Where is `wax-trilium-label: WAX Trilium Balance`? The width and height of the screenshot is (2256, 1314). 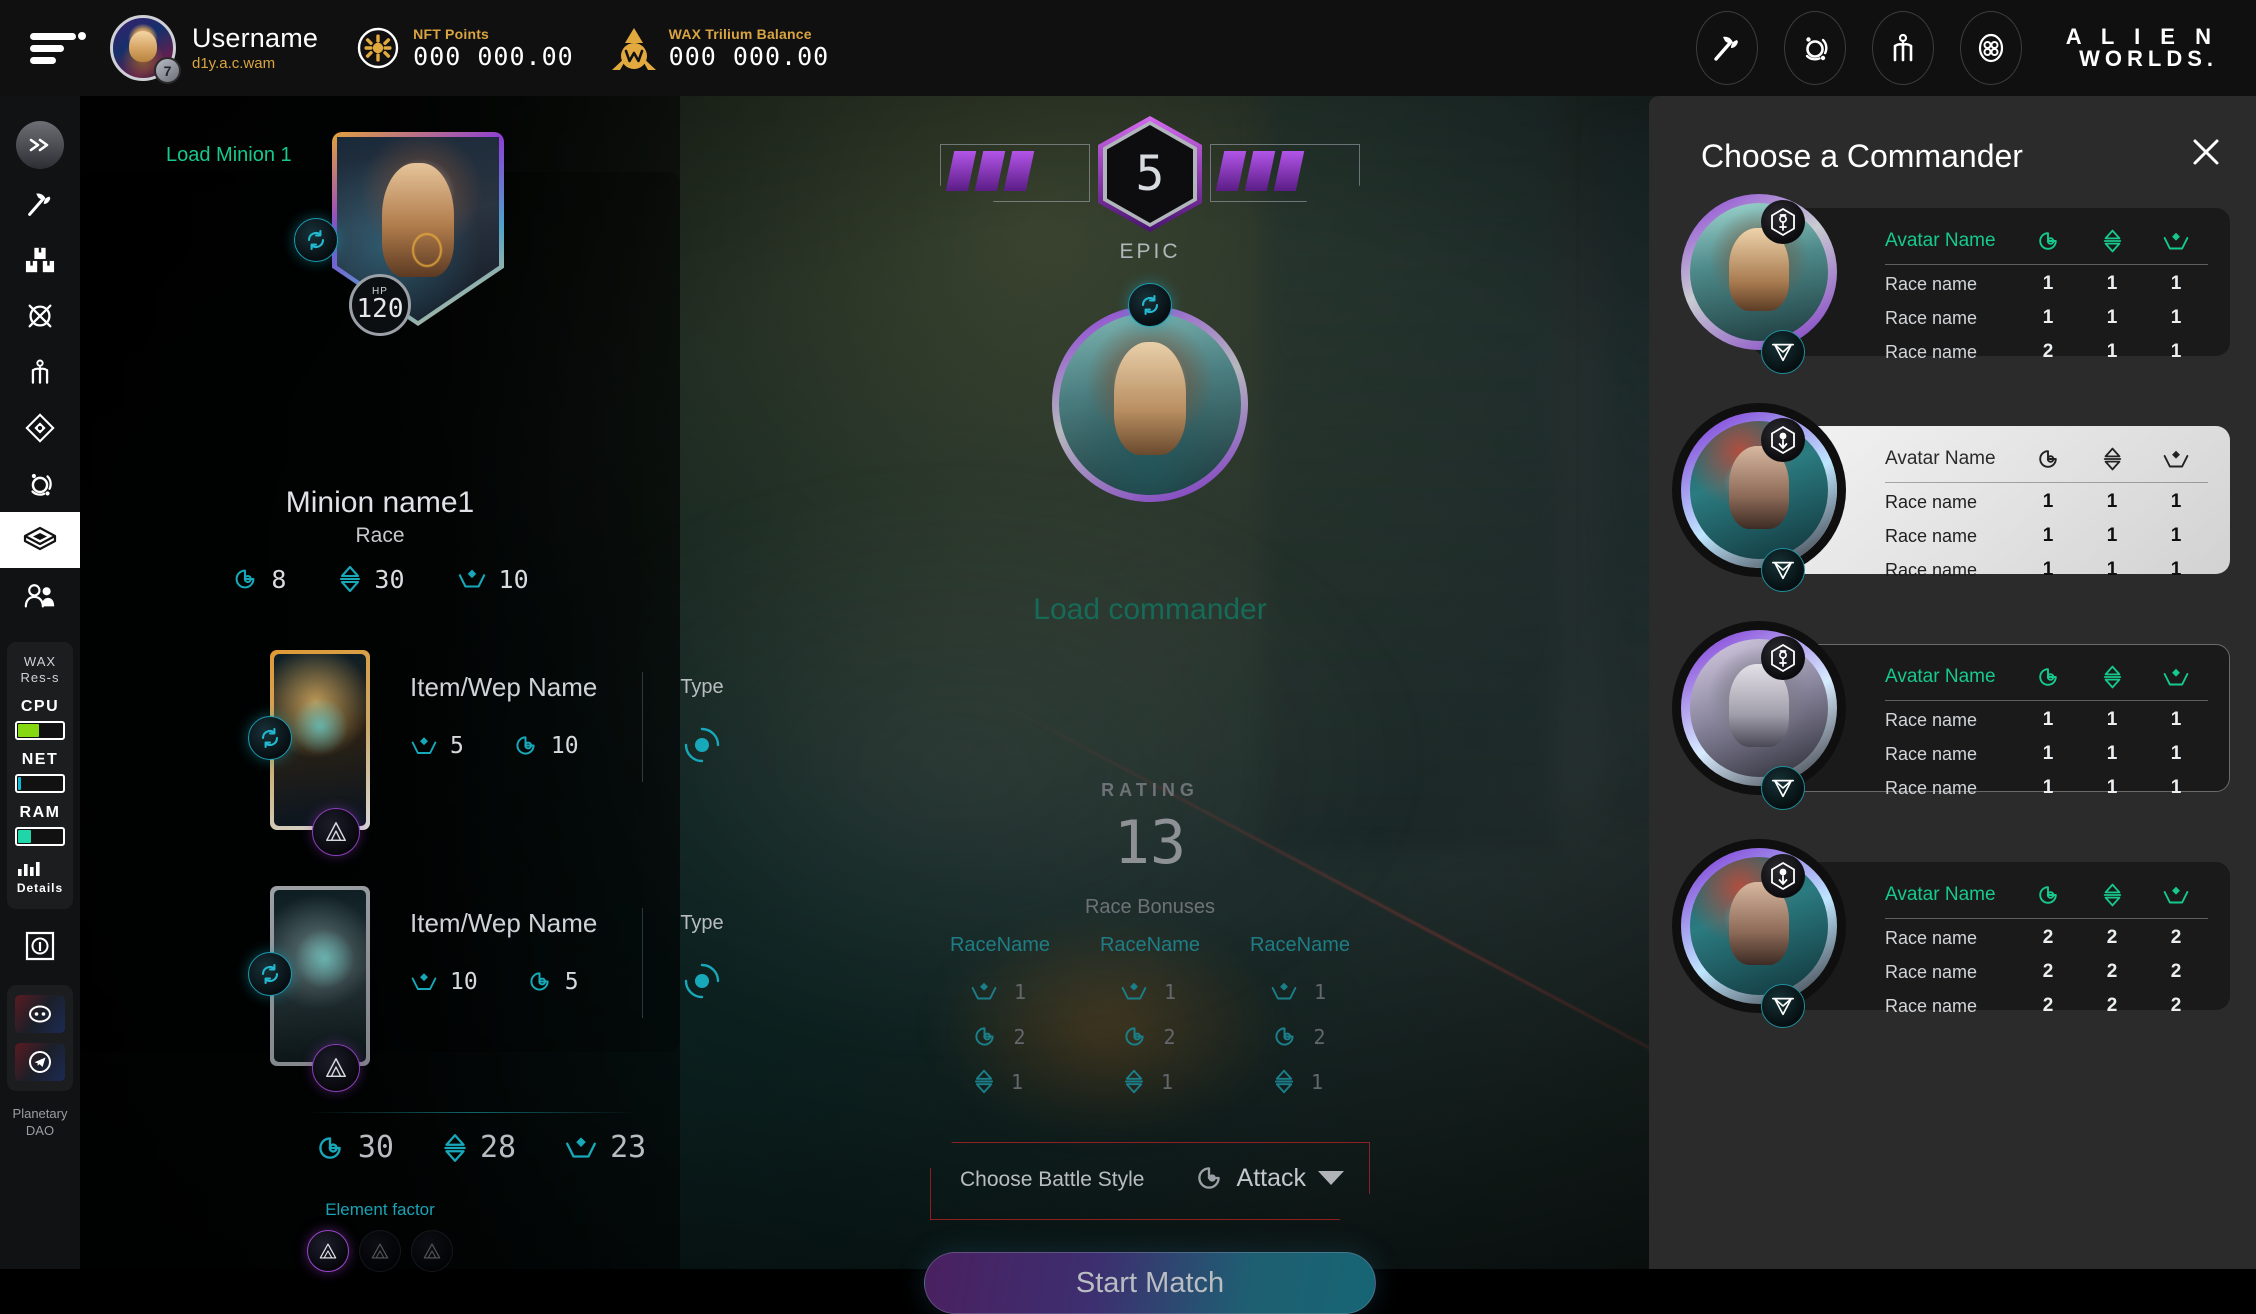
wax-trilium-label: WAX Trilium Balance is located at coordinates (740, 33).